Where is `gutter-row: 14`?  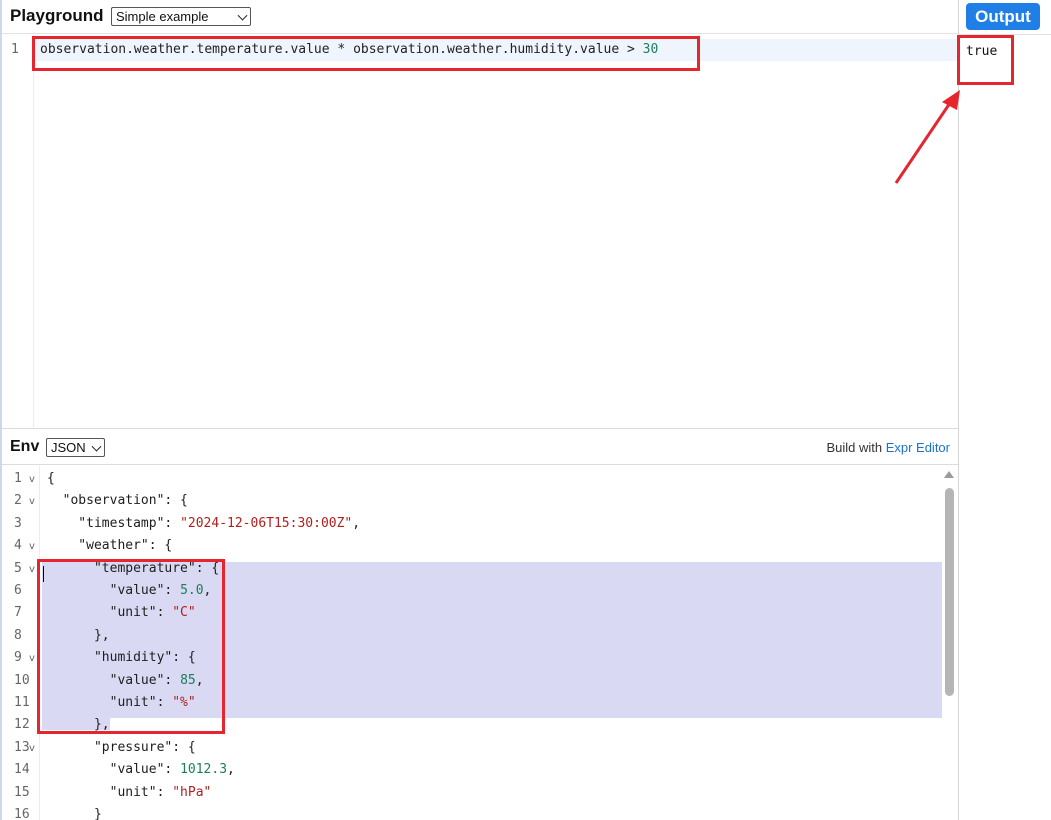 gutter-row: 14 is located at coordinates (20, 768).